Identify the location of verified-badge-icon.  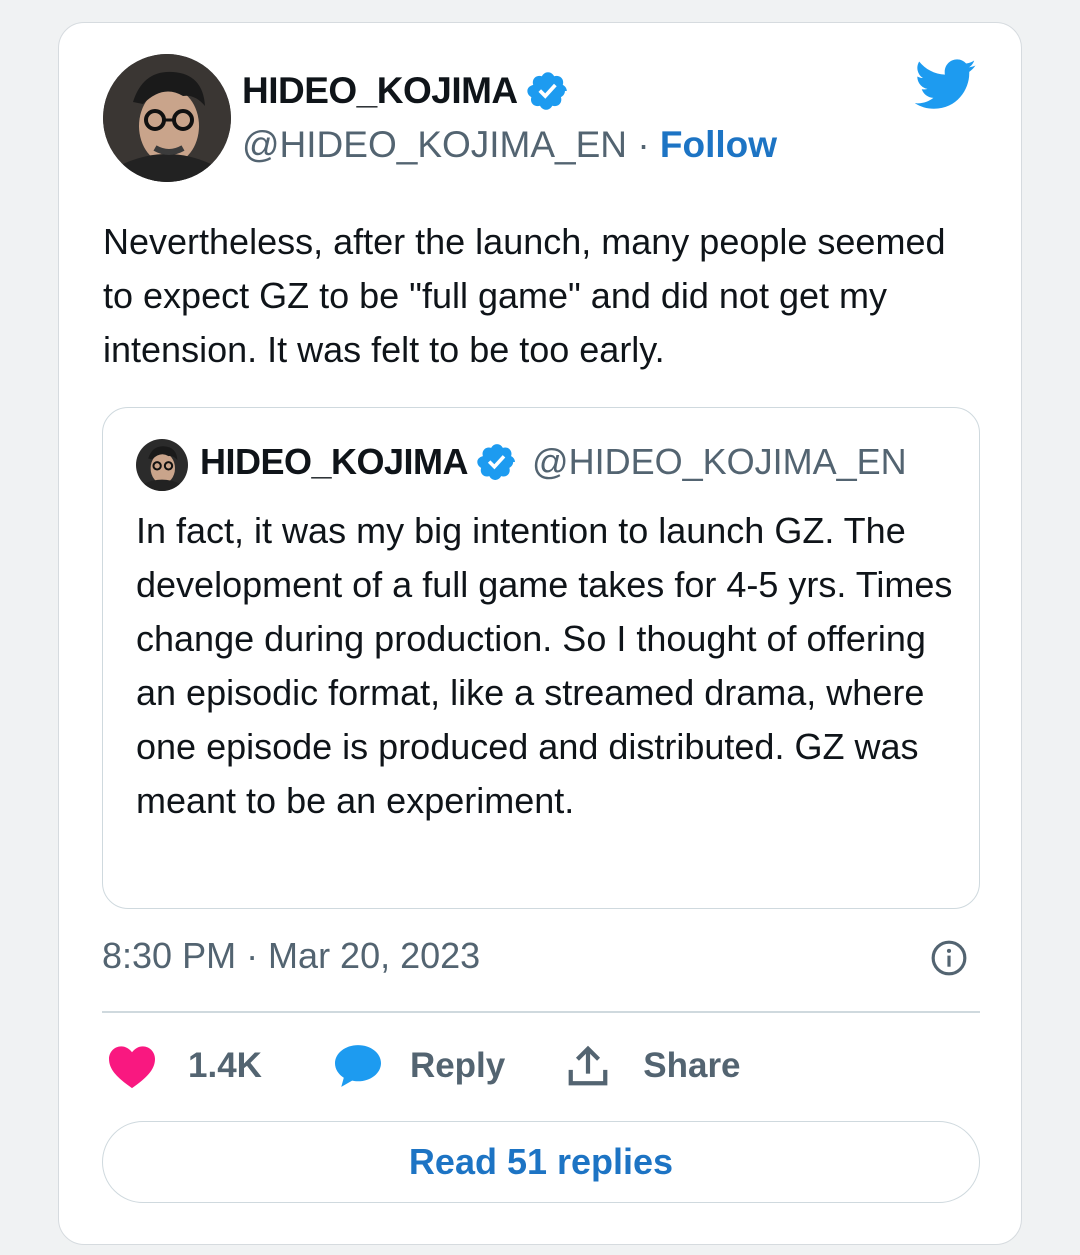
(547, 91).